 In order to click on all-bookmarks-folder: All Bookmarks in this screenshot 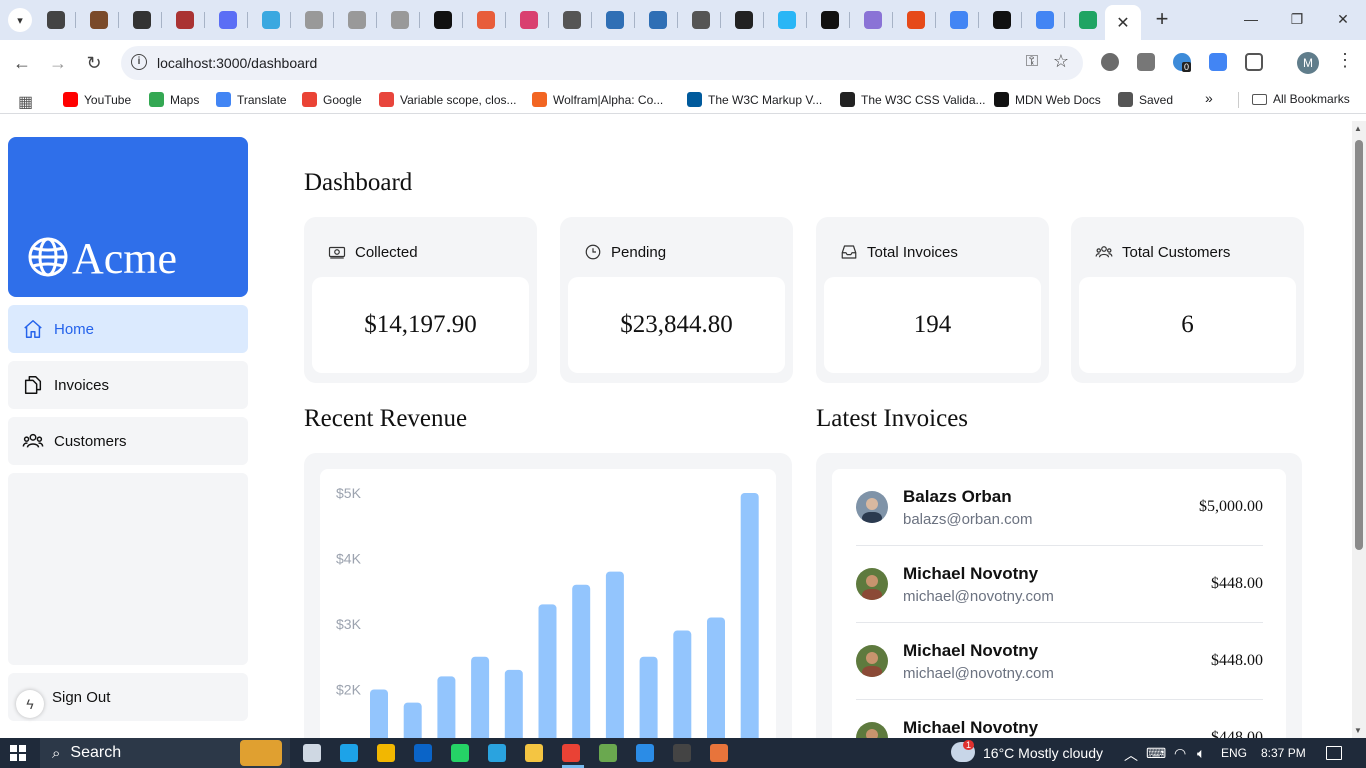, I will do `click(1301, 99)`.